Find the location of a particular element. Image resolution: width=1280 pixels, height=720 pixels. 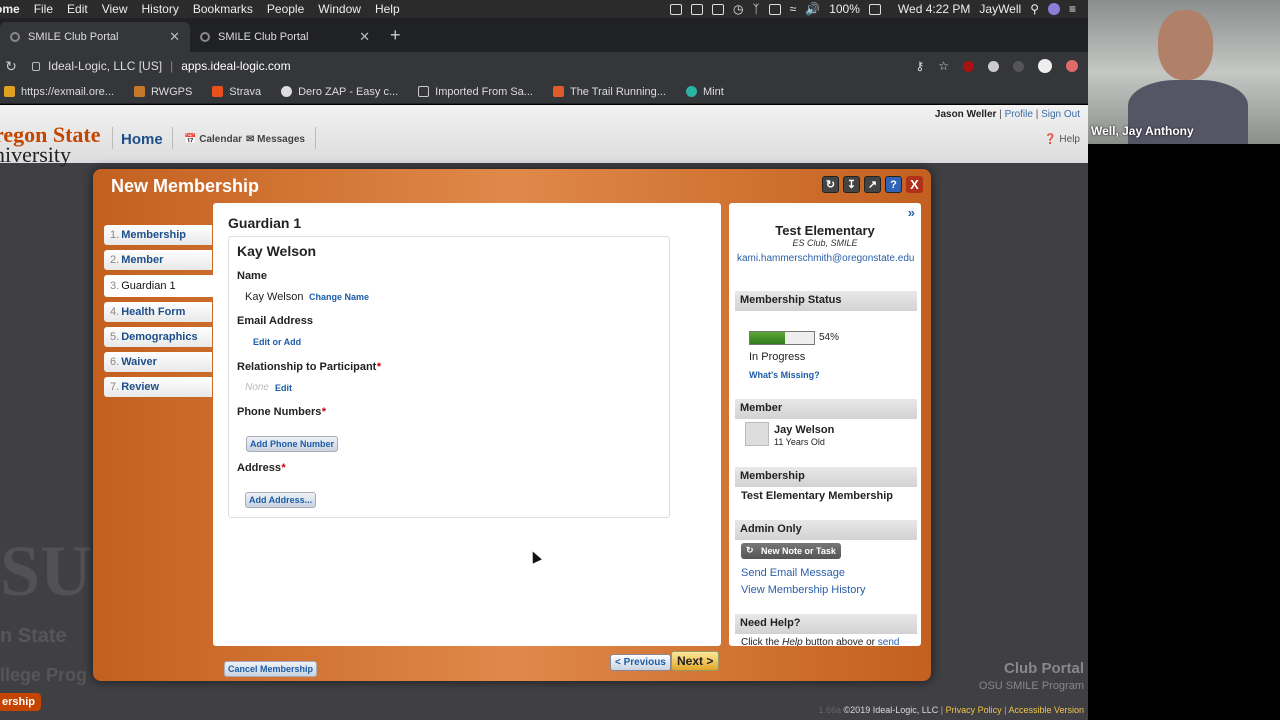

new-note-or-task-button: ↻ New Note or Task is located at coordinates (791, 551).